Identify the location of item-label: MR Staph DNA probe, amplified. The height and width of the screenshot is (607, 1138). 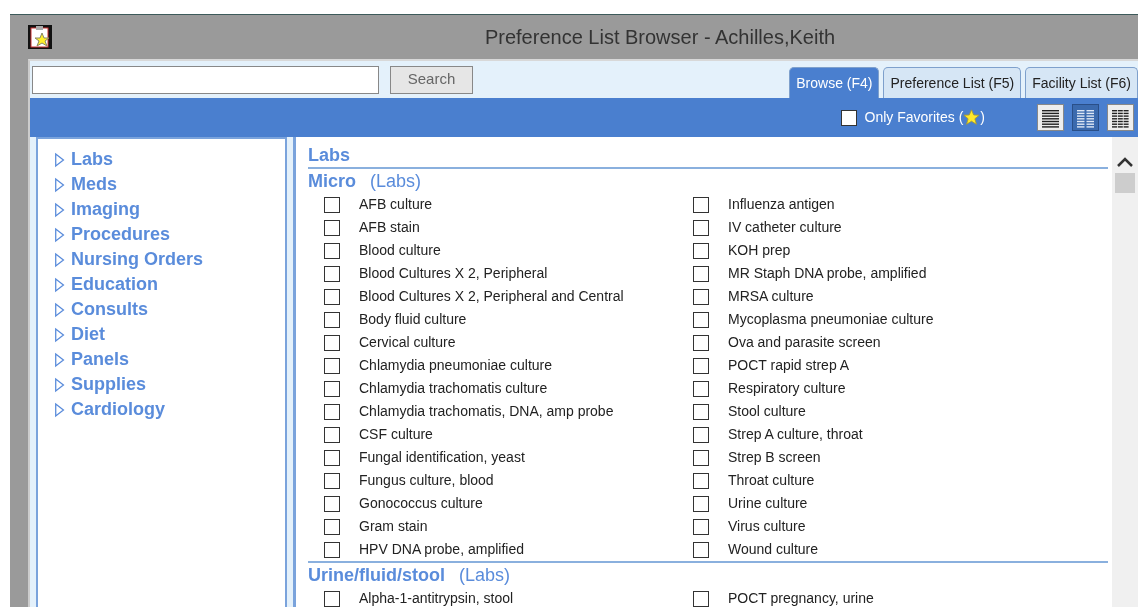
(827, 273).